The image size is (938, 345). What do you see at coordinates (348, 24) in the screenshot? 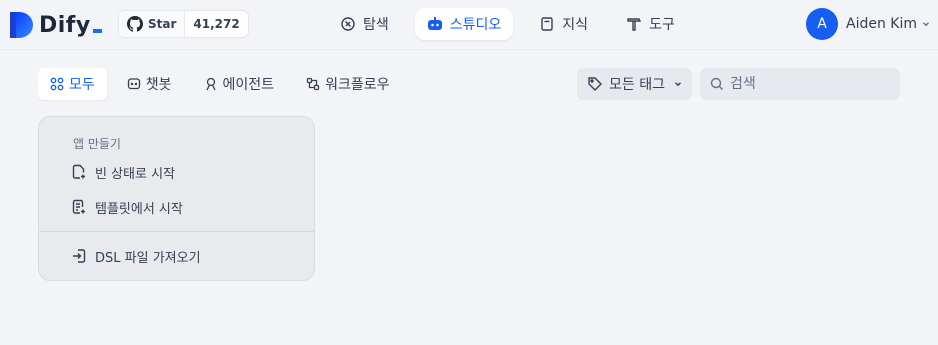
I see `explore-icon` at bounding box center [348, 24].